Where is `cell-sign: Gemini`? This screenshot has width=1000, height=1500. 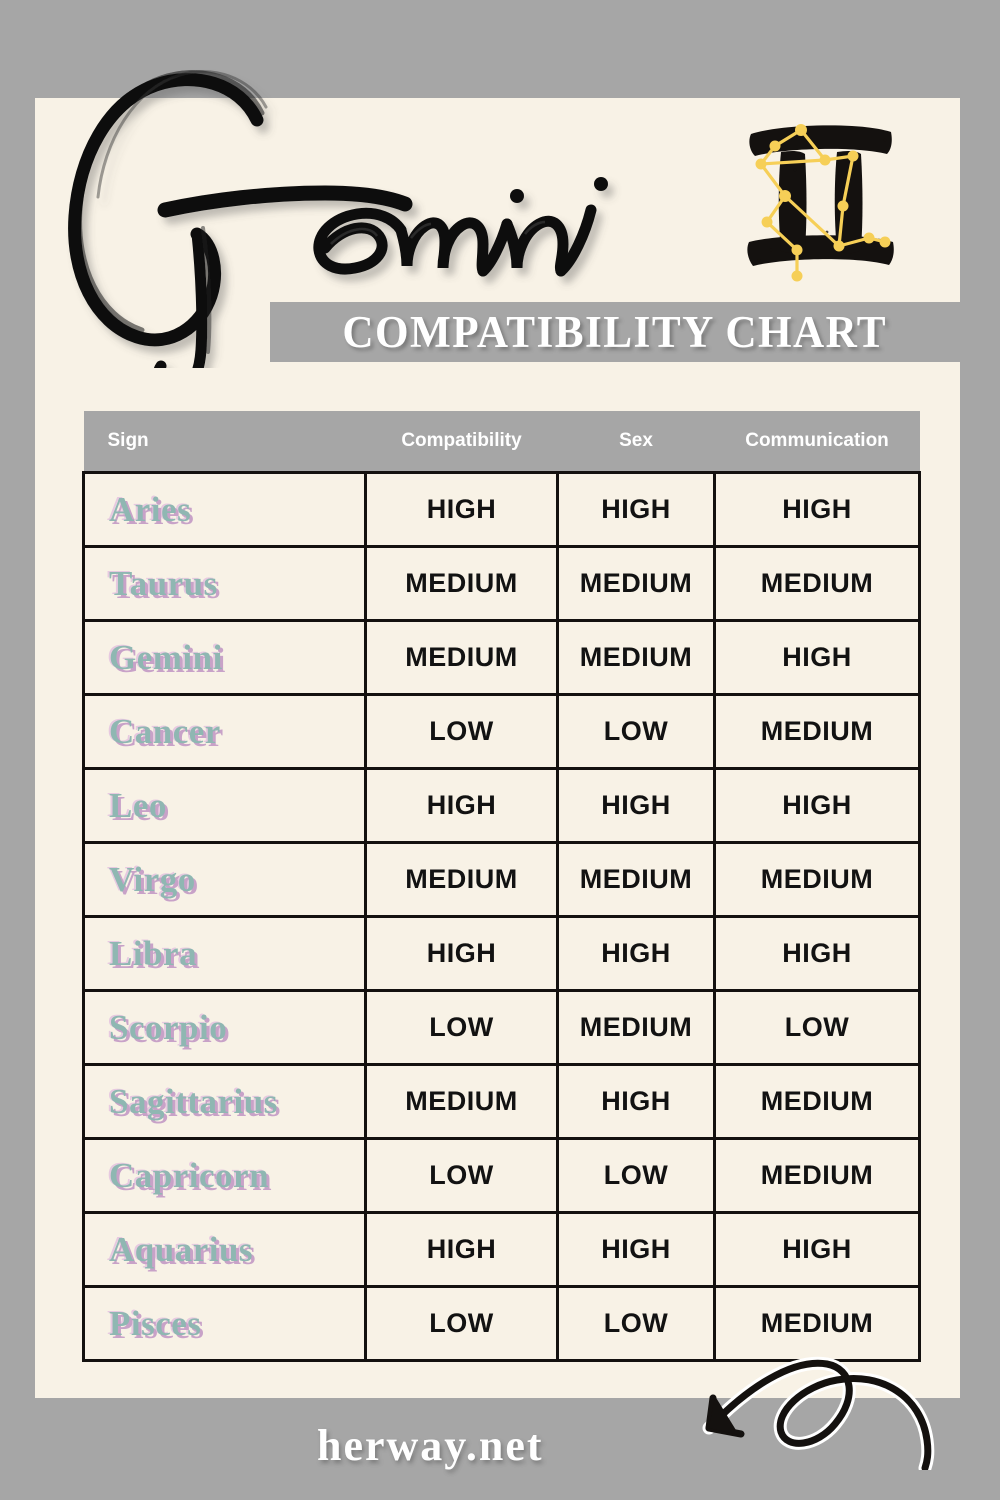
cell-sign: Gemini is located at coordinates (224, 657).